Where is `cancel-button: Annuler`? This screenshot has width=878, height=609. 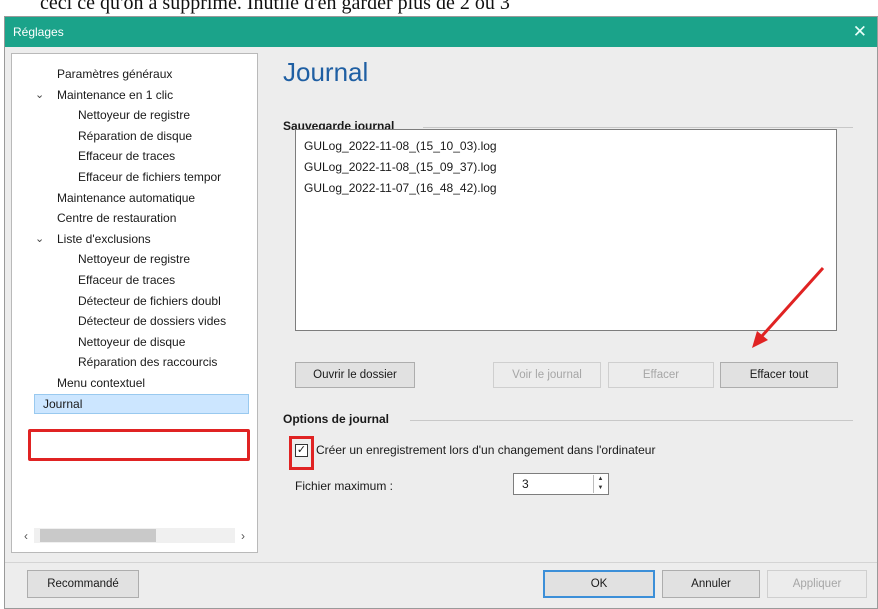
cancel-button: Annuler is located at coordinates (711, 584).